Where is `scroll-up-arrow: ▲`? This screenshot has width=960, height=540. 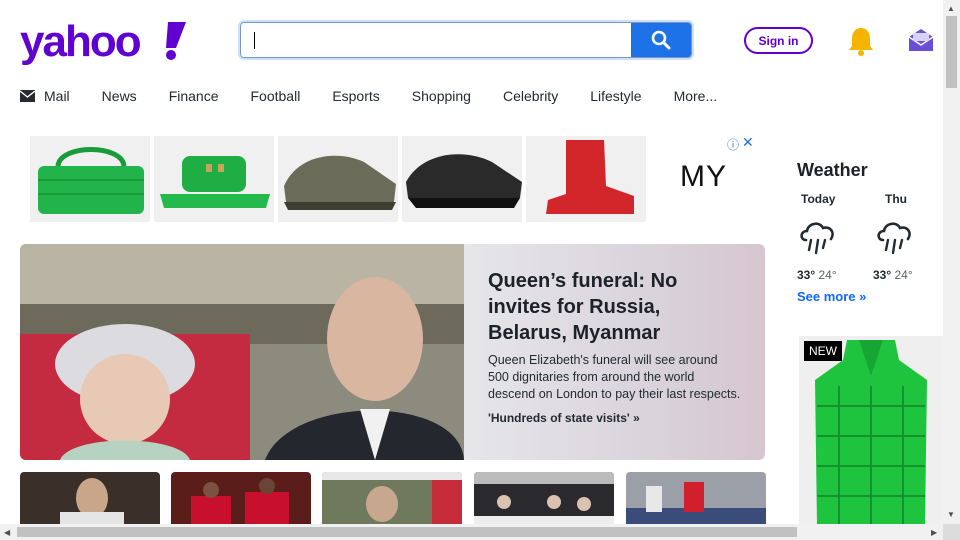
scroll-up-arrow: ▲ is located at coordinates (951, 8).